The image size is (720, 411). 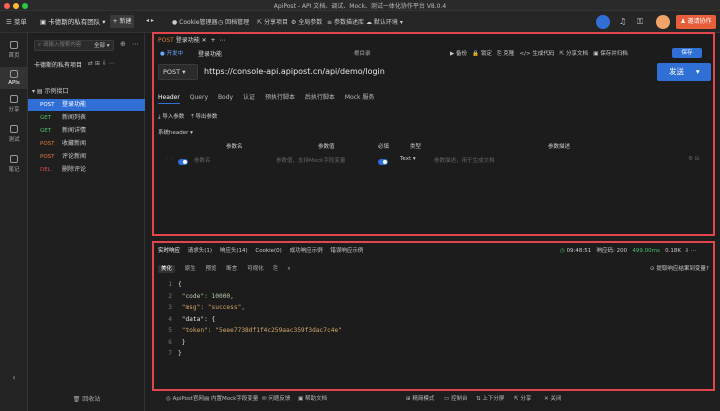 I want to click on nav-cookie: ● Cookie管理器, so click(x=195, y=21).